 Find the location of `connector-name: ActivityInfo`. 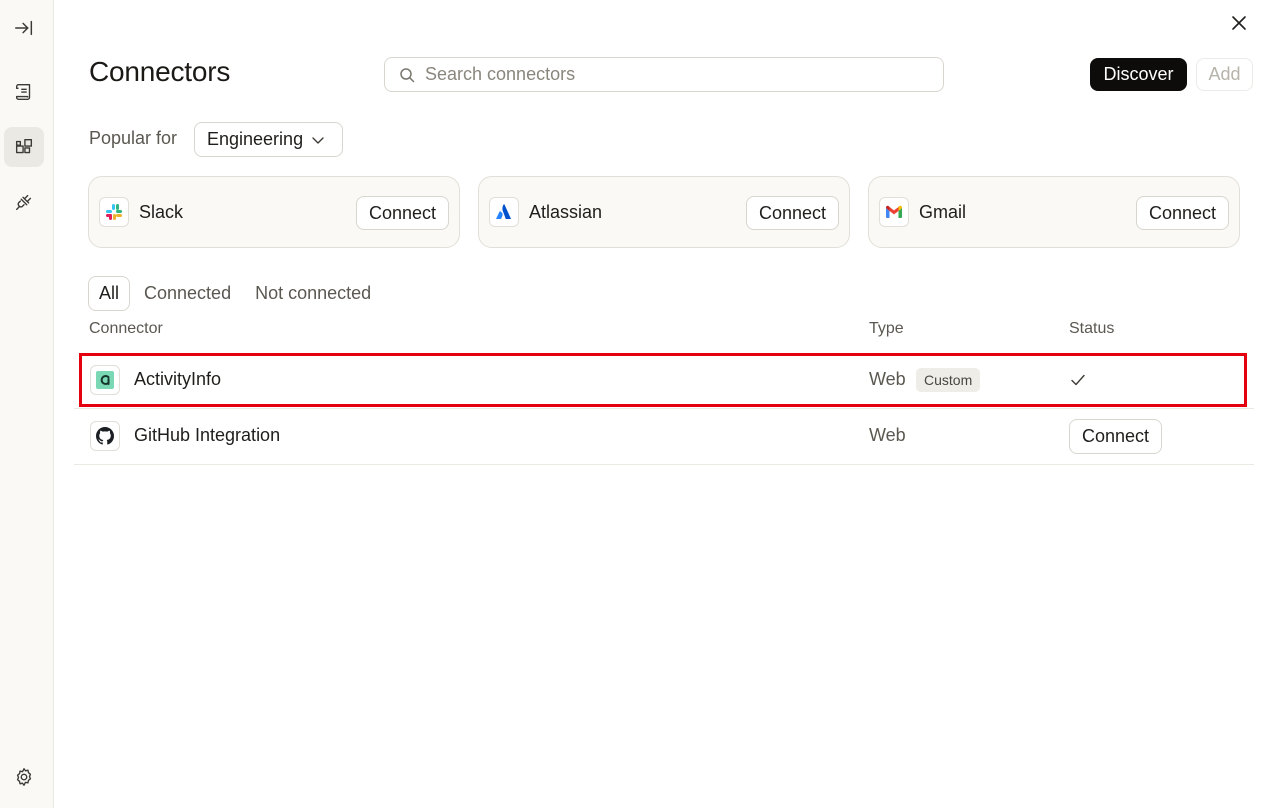

connector-name: ActivityInfo is located at coordinates (178, 379).